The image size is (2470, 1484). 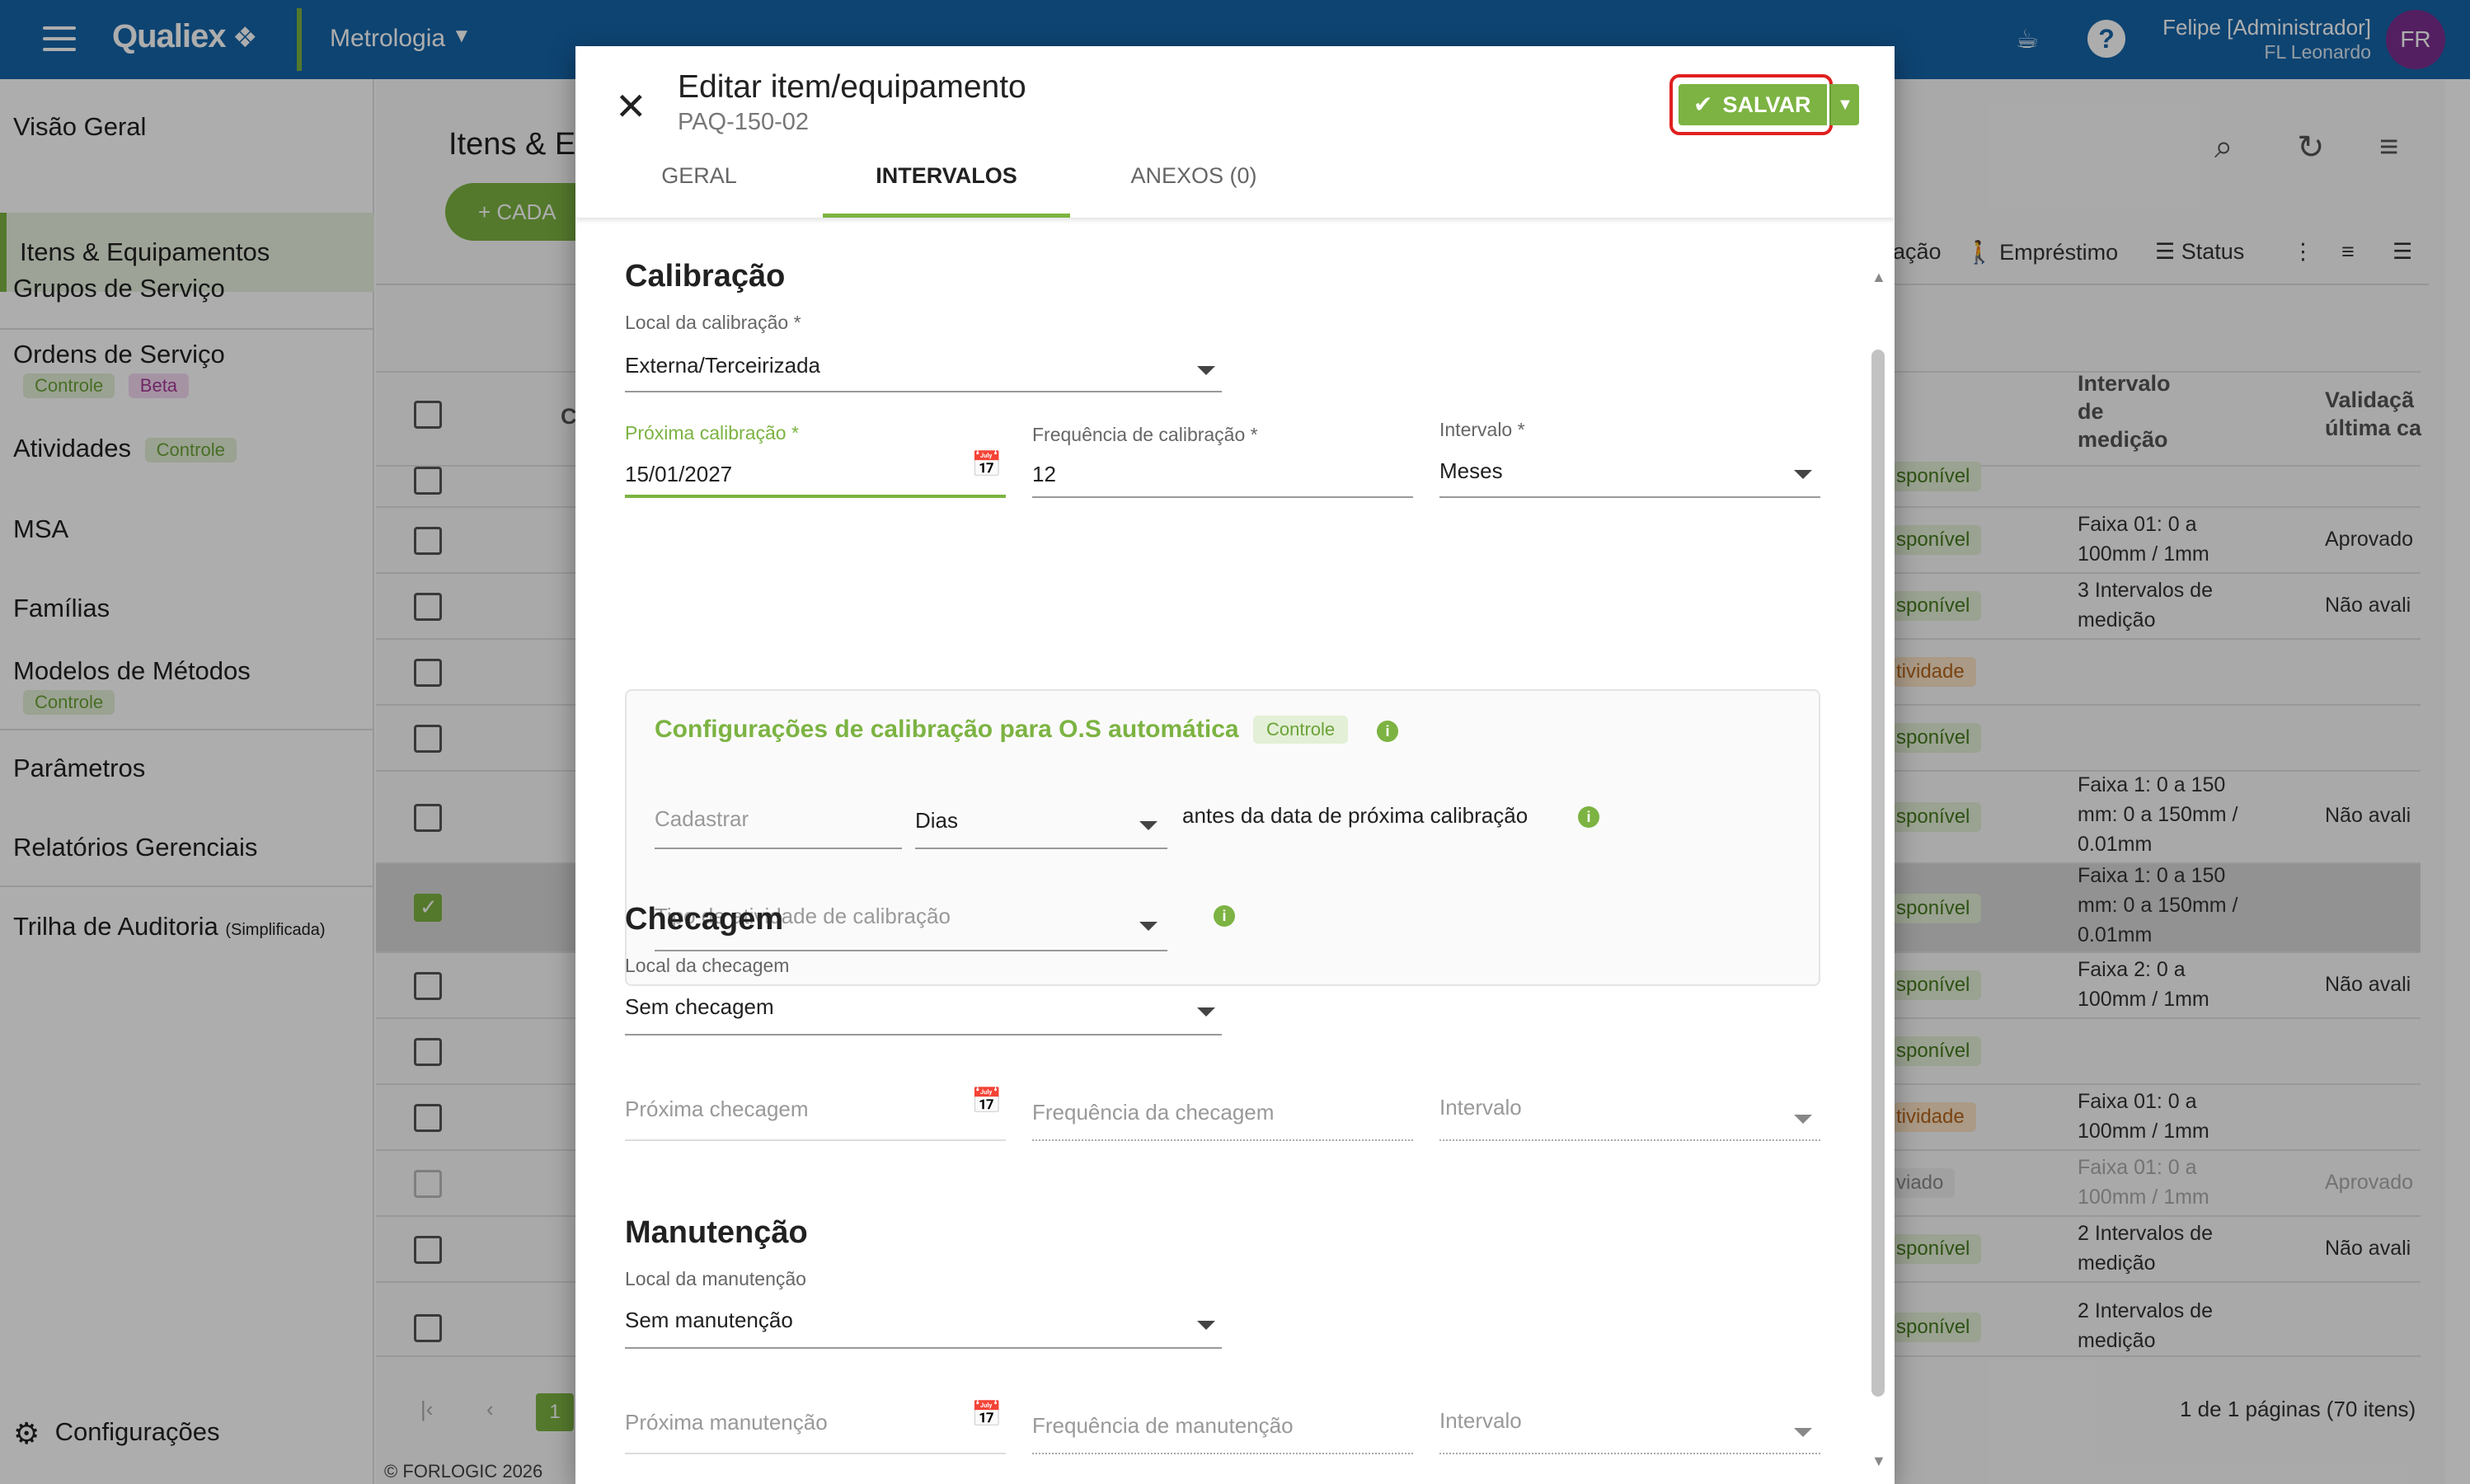 What do you see at coordinates (712, 433) in the screenshot?
I see `next-calibration-label: Próxima calibração *` at bounding box center [712, 433].